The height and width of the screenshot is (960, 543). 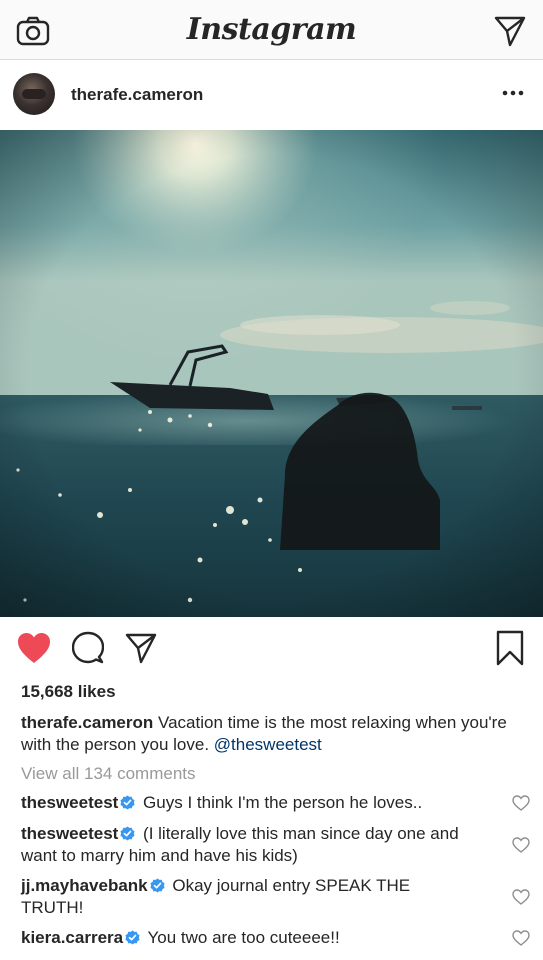 I want to click on caption-mention: @thesweetest, so click(x=268, y=744).